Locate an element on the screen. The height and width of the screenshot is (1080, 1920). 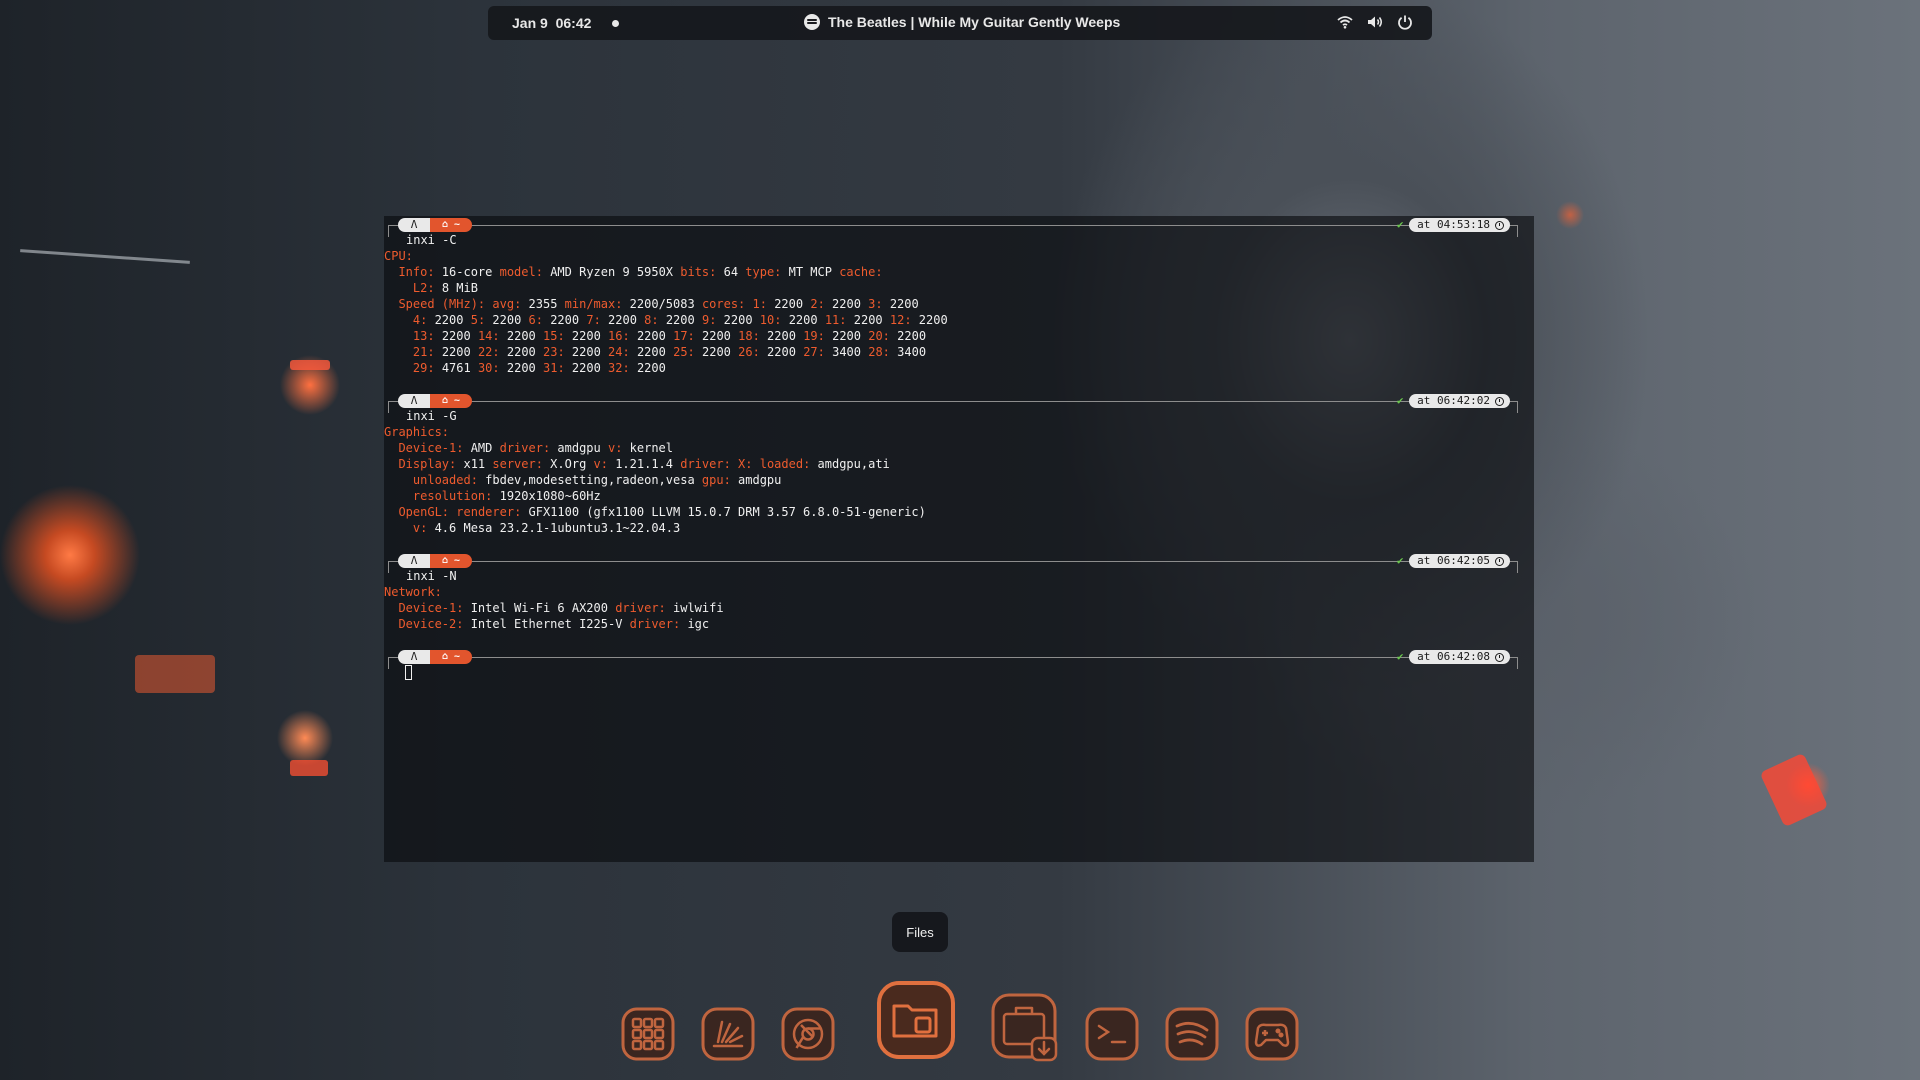
output-key: 19: is located at coordinates (814, 336).